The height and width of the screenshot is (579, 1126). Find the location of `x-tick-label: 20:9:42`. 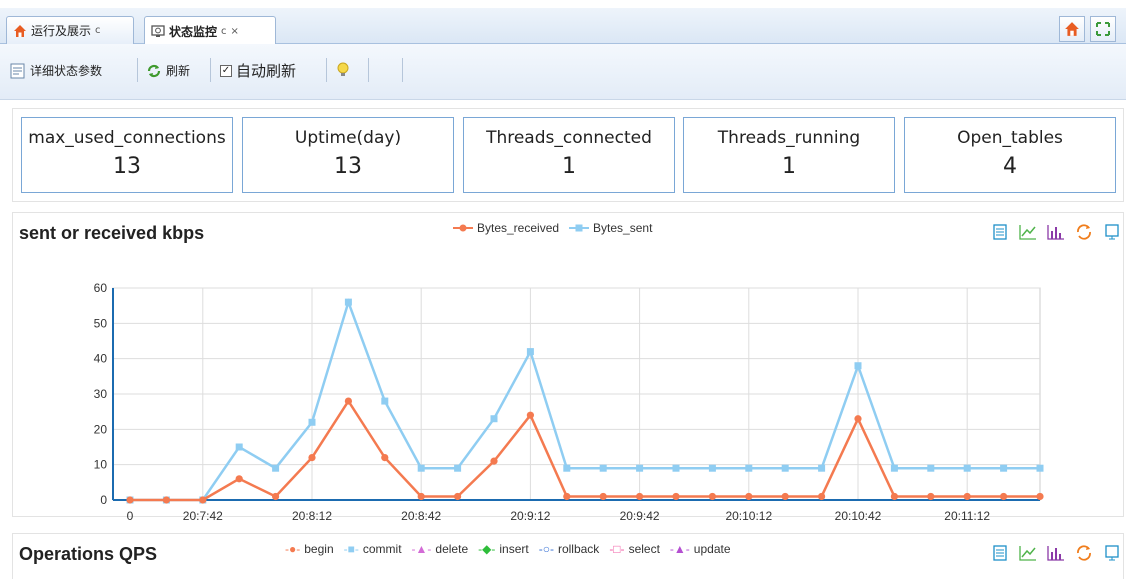

x-tick-label: 20:9:42 is located at coordinates (640, 516).